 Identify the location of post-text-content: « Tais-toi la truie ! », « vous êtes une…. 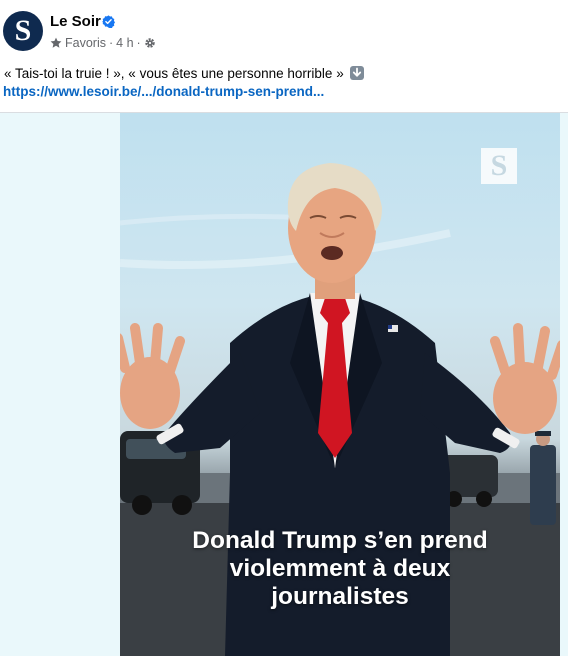
(174, 73).